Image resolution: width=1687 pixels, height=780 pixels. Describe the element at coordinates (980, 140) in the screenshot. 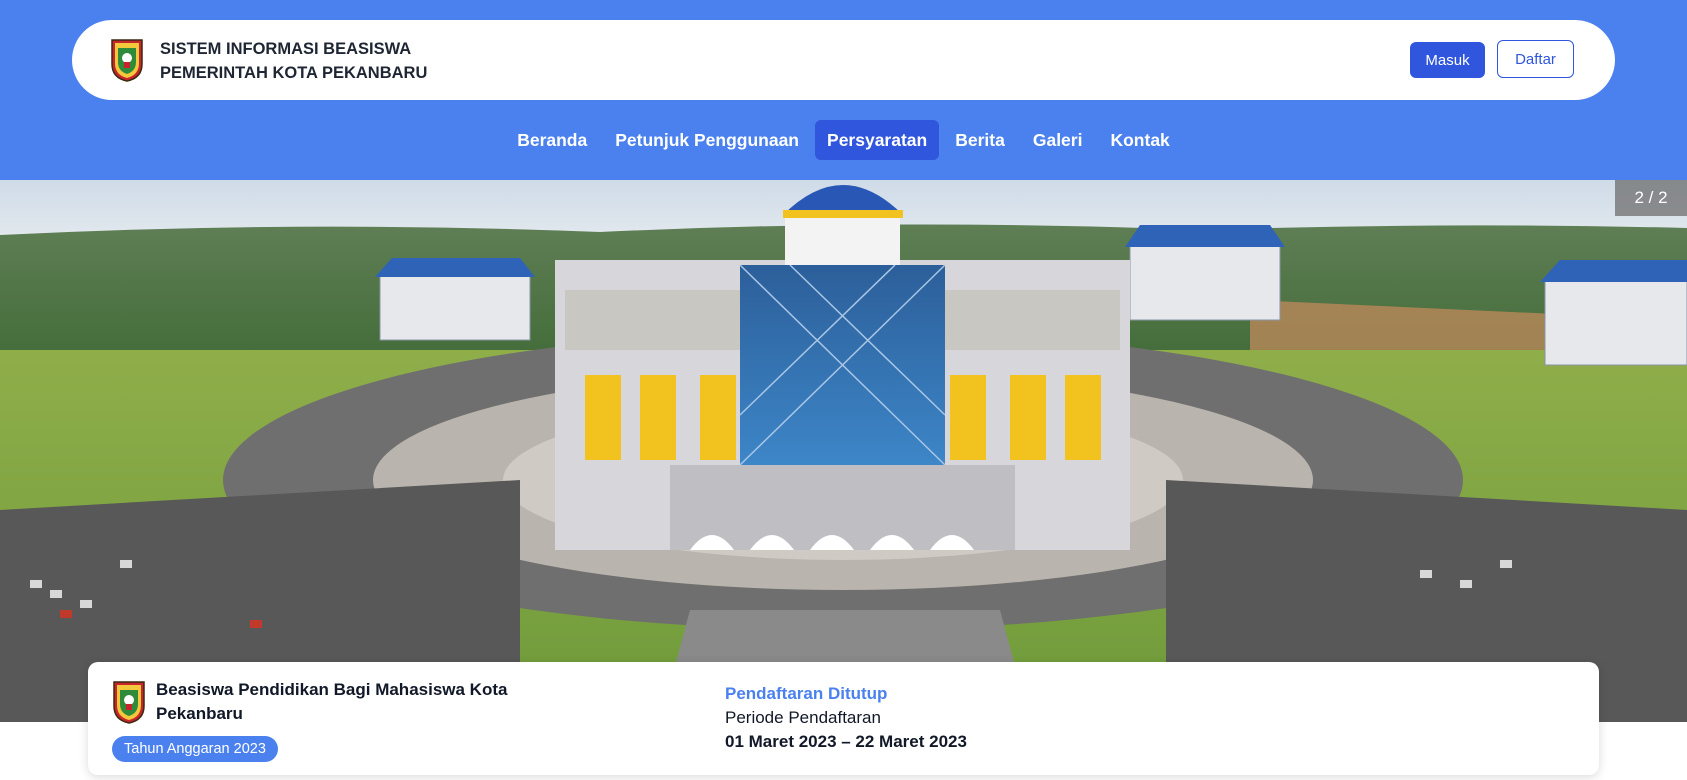

I see `nav-item-berita: Berita` at that location.